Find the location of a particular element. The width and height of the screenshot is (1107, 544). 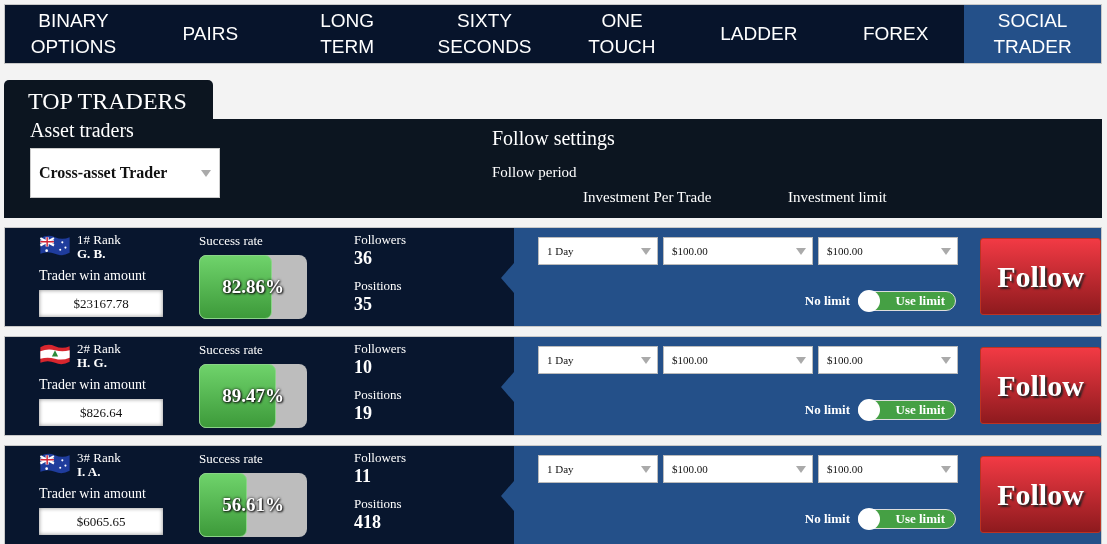

trader-name: H. G. is located at coordinates (92, 363).